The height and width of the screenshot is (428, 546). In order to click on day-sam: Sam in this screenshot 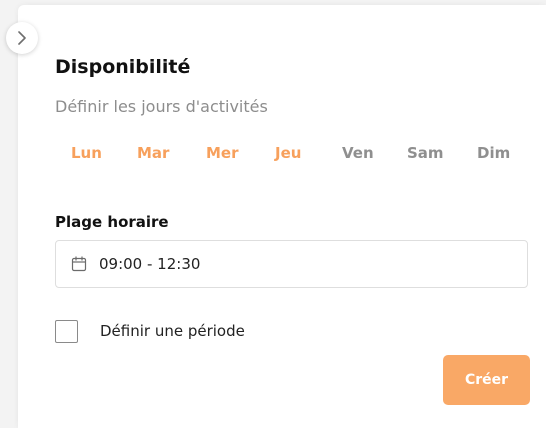, I will do `click(425, 153)`.